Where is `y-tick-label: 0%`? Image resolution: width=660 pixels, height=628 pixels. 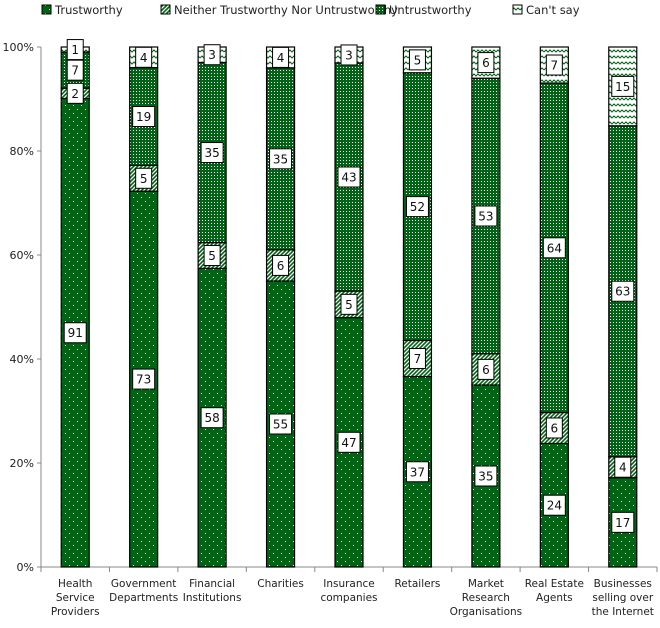 y-tick-label: 0% is located at coordinates (25, 567).